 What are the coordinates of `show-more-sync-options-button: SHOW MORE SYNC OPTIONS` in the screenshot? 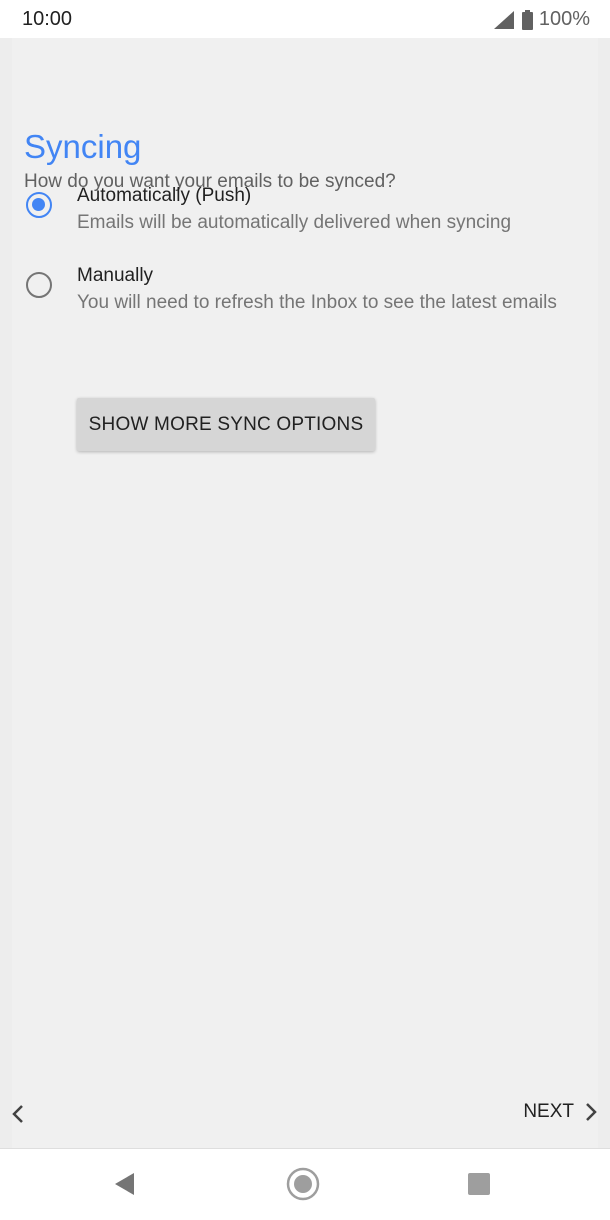 It's located at (226, 424).